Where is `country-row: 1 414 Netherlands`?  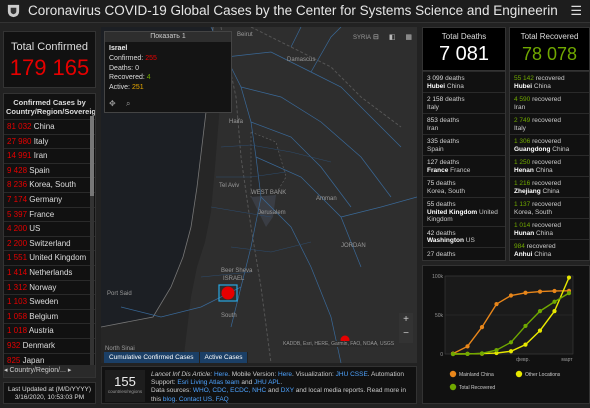
country-row: 1 414 Netherlands is located at coordinates (49, 272).